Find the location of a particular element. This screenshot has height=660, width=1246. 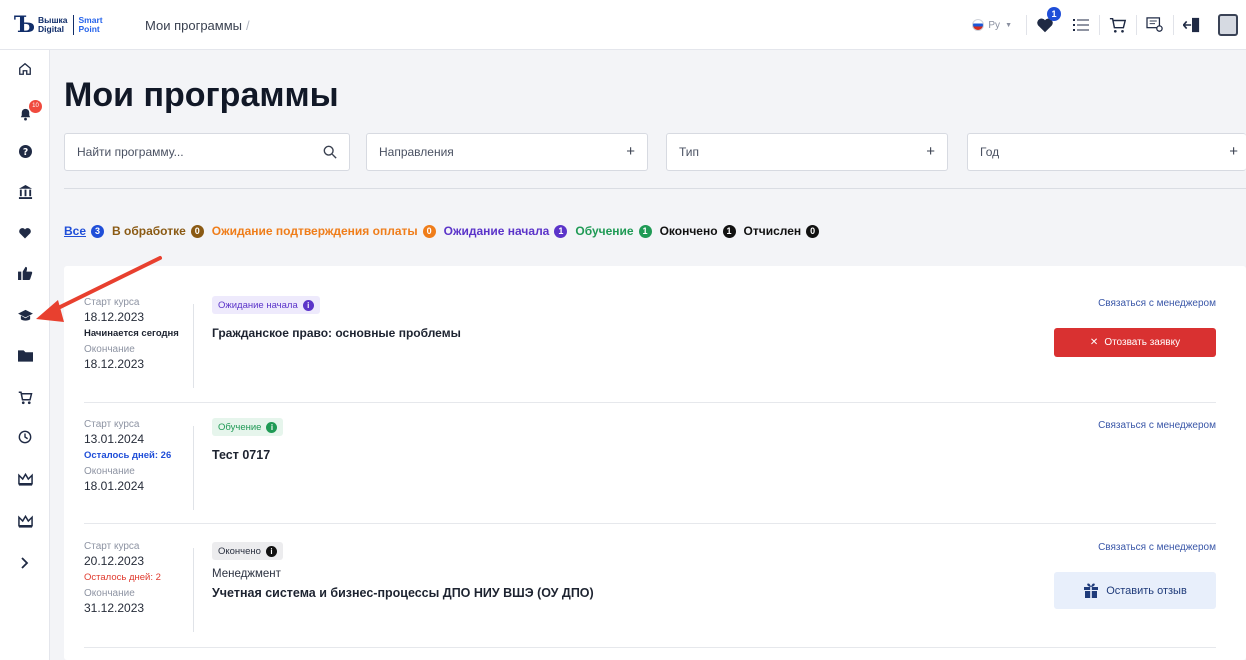

sidebar-expand-button is located at coordinates (25, 563).